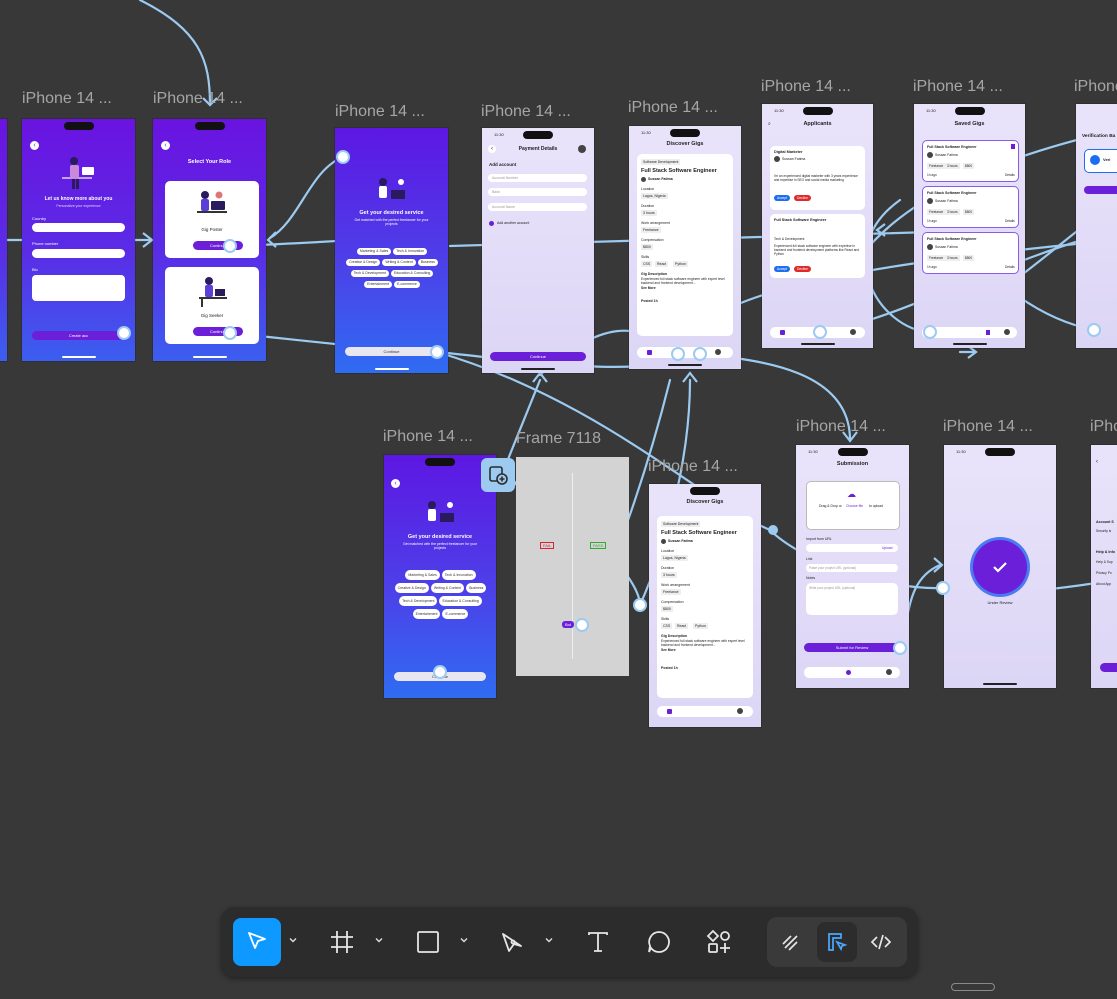 The width and height of the screenshot is (1117, 999). I want to click on upload-dropzone: ☁ Drag & Drop or Choose file to upload, so click(853, 505).